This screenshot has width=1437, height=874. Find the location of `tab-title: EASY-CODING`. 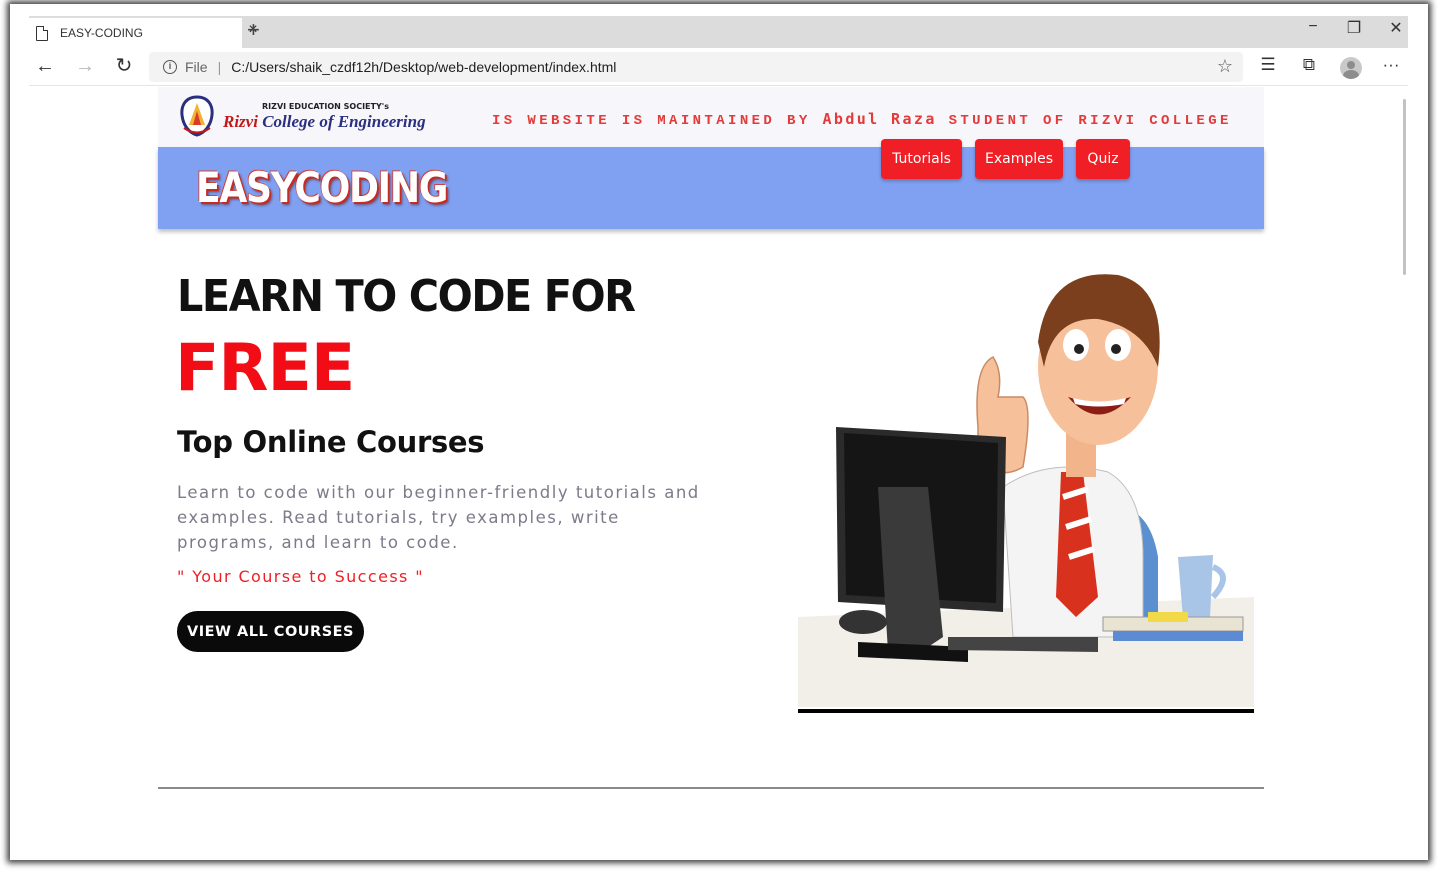

tab-title: EASY-CODING is located at coordinates (101, 33).